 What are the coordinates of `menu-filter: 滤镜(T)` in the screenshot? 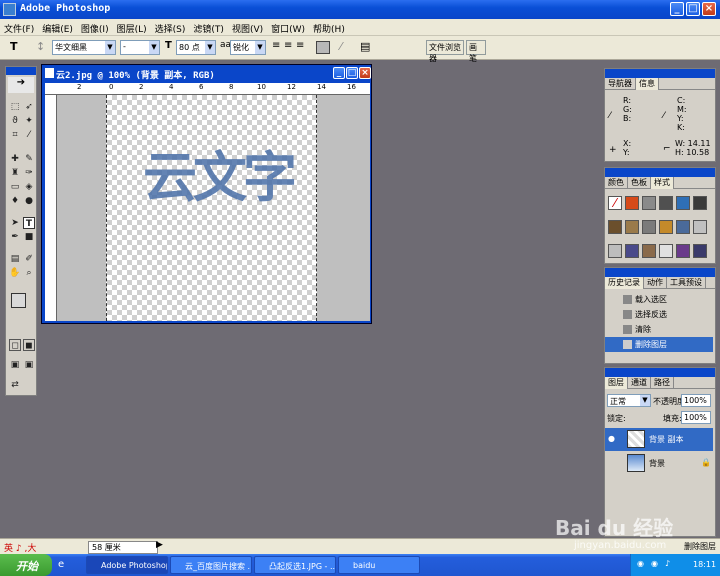 It's located at (208, 27).